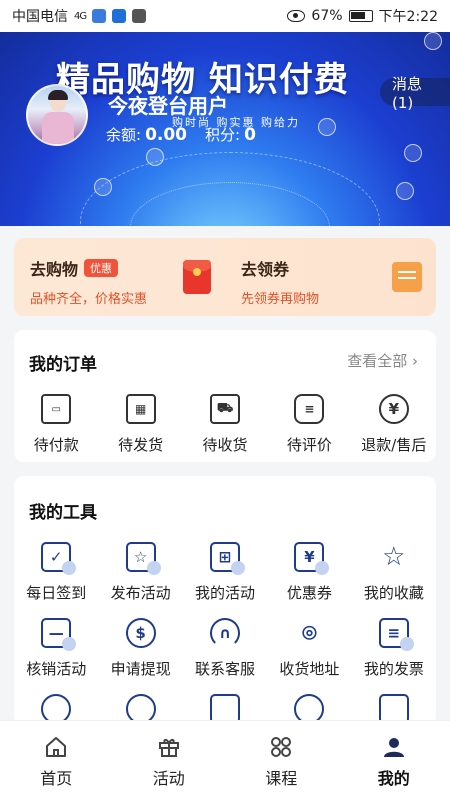 The width and height of the screenshot is (450, 800). What do you see at coordinates (56, 445) in the screenshot?
I see `order-label: 待付款` at bounding box center [56, 445].